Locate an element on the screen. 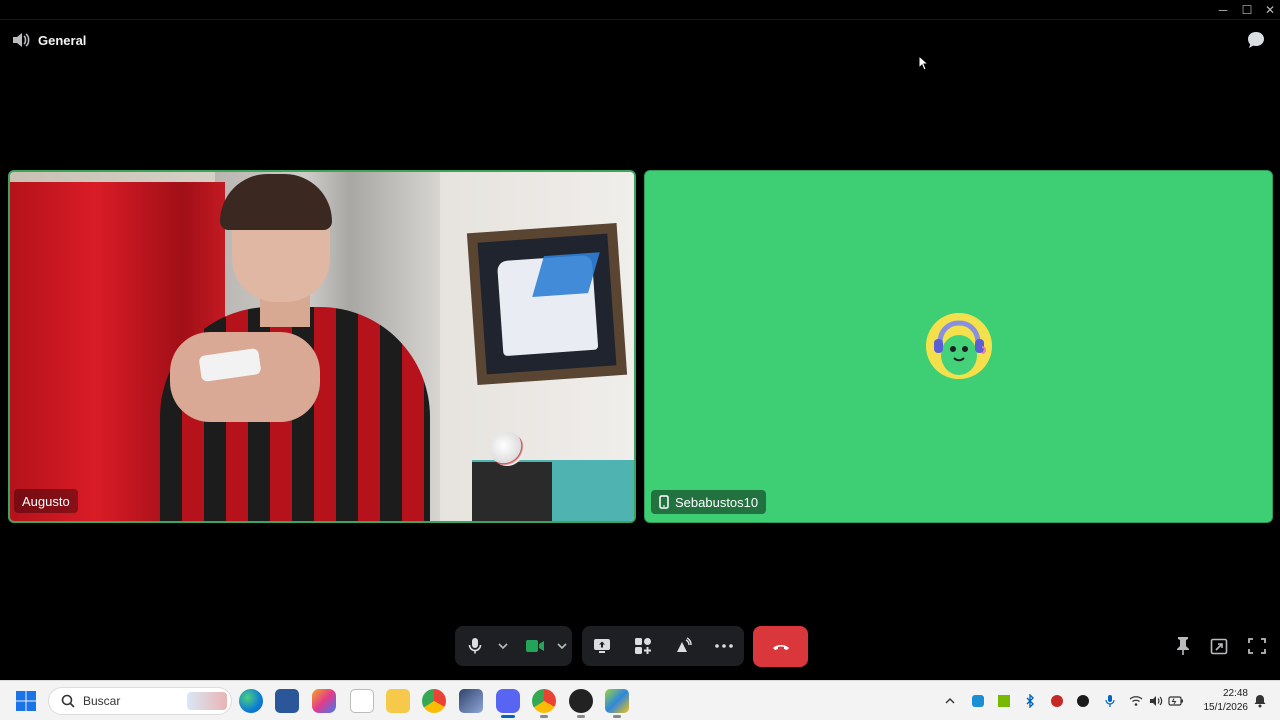 This screenshot has height=720, width=1280. microphone-button is located at coordinates (475, 646).